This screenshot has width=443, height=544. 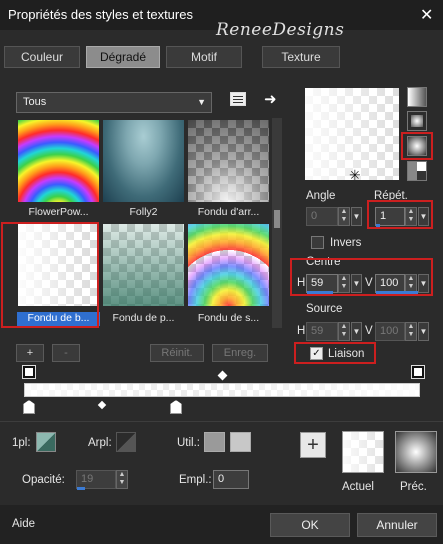 What do you see at coordinates (397, 525) in the screenshot?
I see `cancel-button: Annuler` at bounding box center [397, 525].